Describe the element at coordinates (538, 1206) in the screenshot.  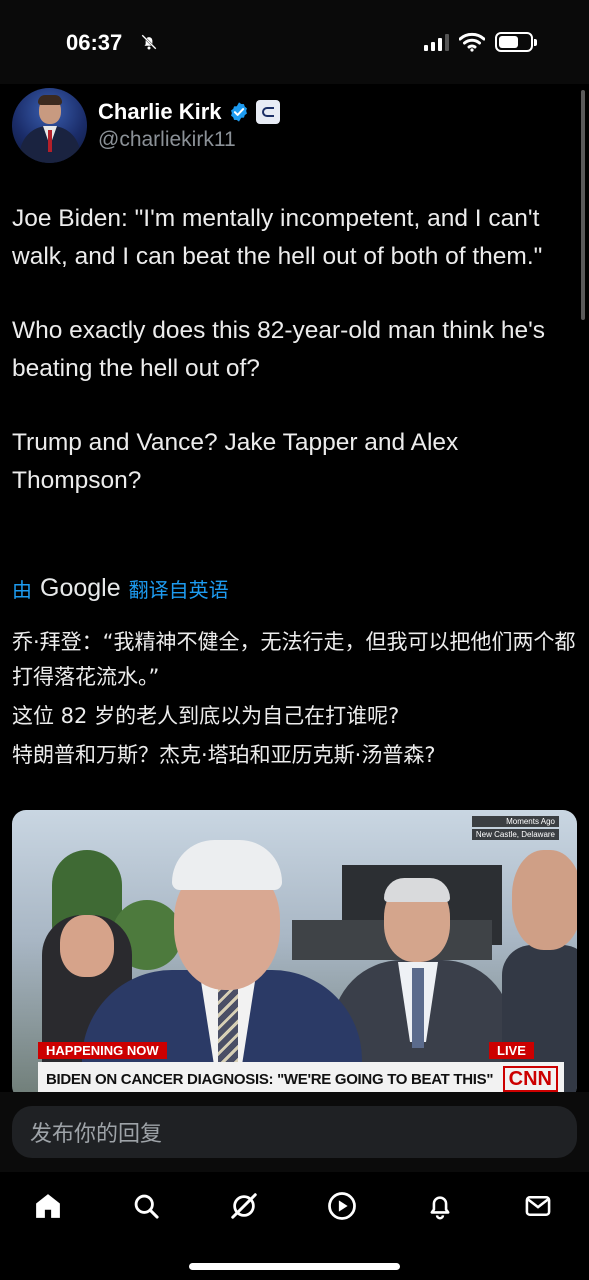
I see `messages-icon` at that location.